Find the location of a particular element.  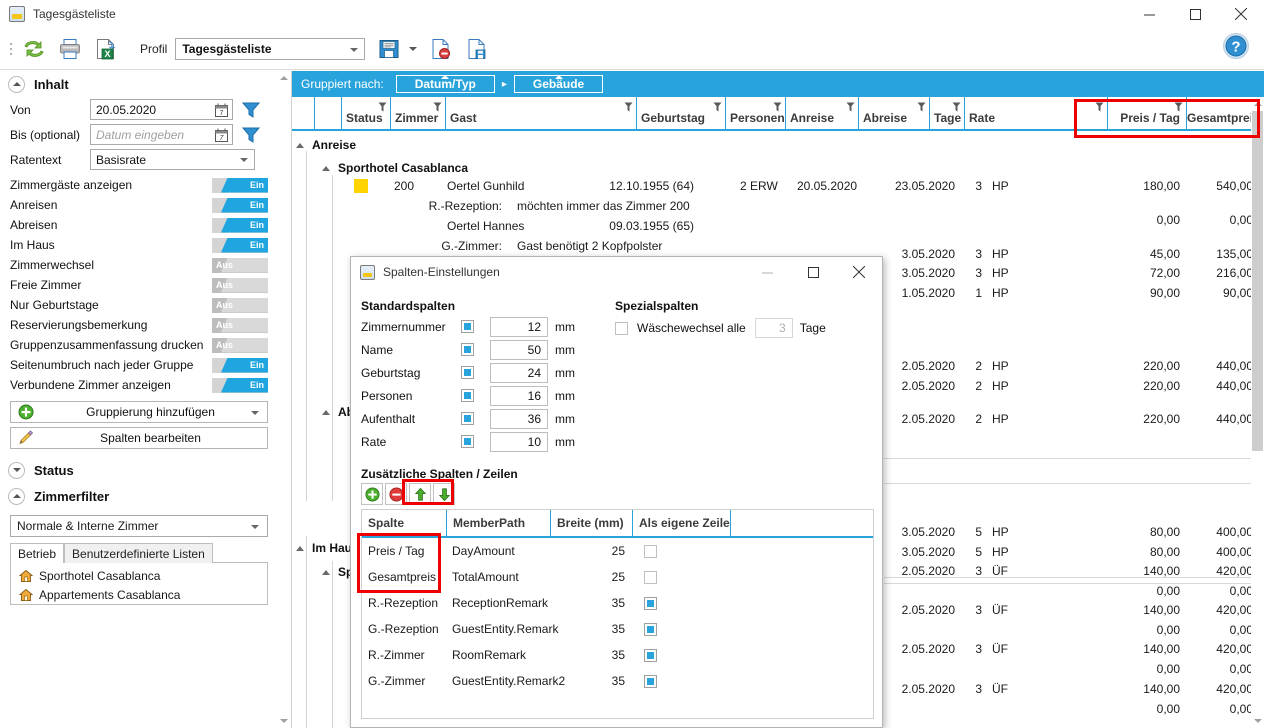

column-header-personen: Personen is located at coordinates (755, 112).